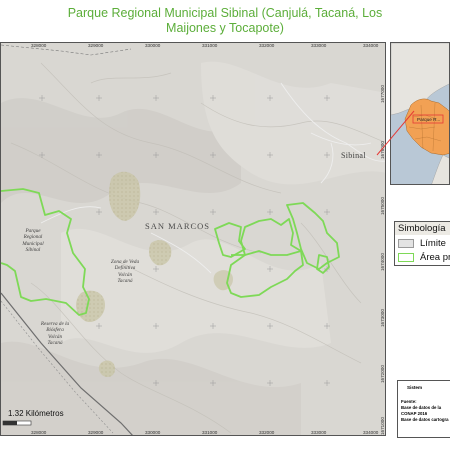 The height and width of the screenshot is (450, 450). I want to click on tick-right-3: 1675000, so click(382, 206).